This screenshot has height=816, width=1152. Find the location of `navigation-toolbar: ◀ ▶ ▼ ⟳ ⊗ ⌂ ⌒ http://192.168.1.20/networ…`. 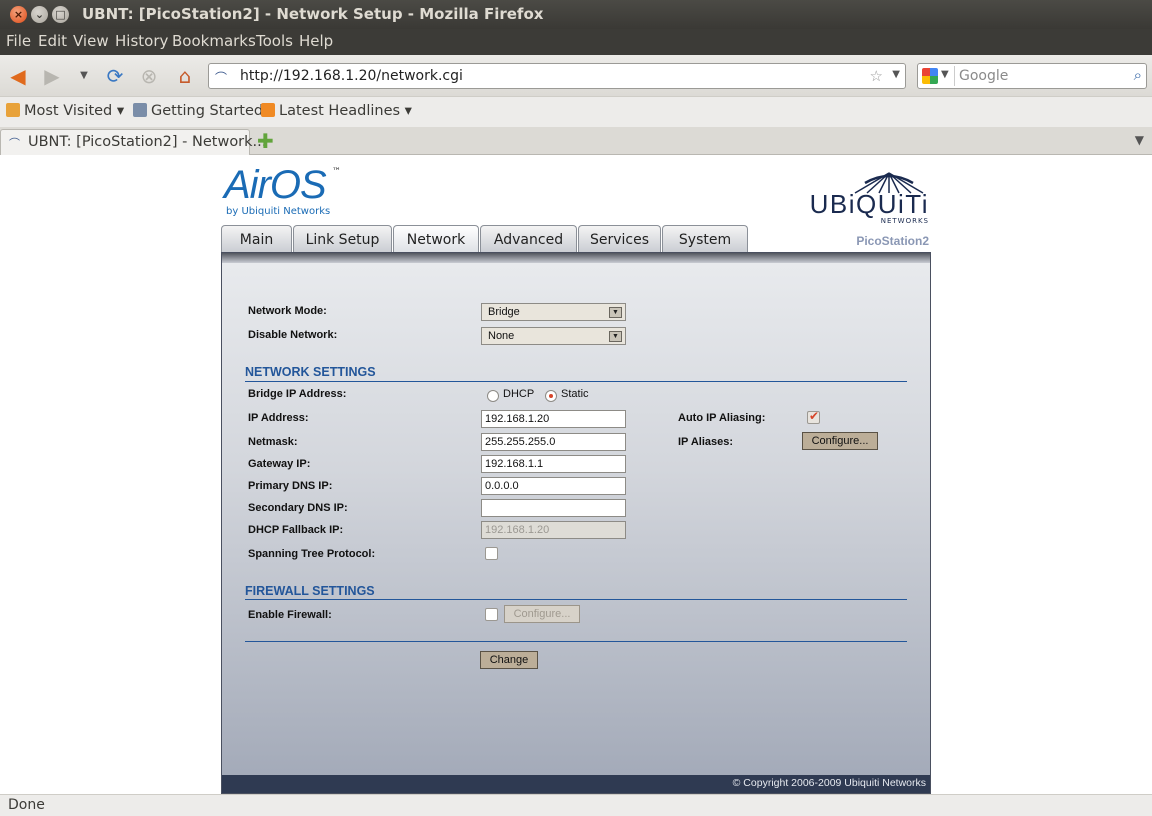

navigation-toolbar: ◀ ▶ ▼ ⟳ ⊗ ⌂ ⌒ http://192.168.1.20/networ… is located at coordinates (576, 76).